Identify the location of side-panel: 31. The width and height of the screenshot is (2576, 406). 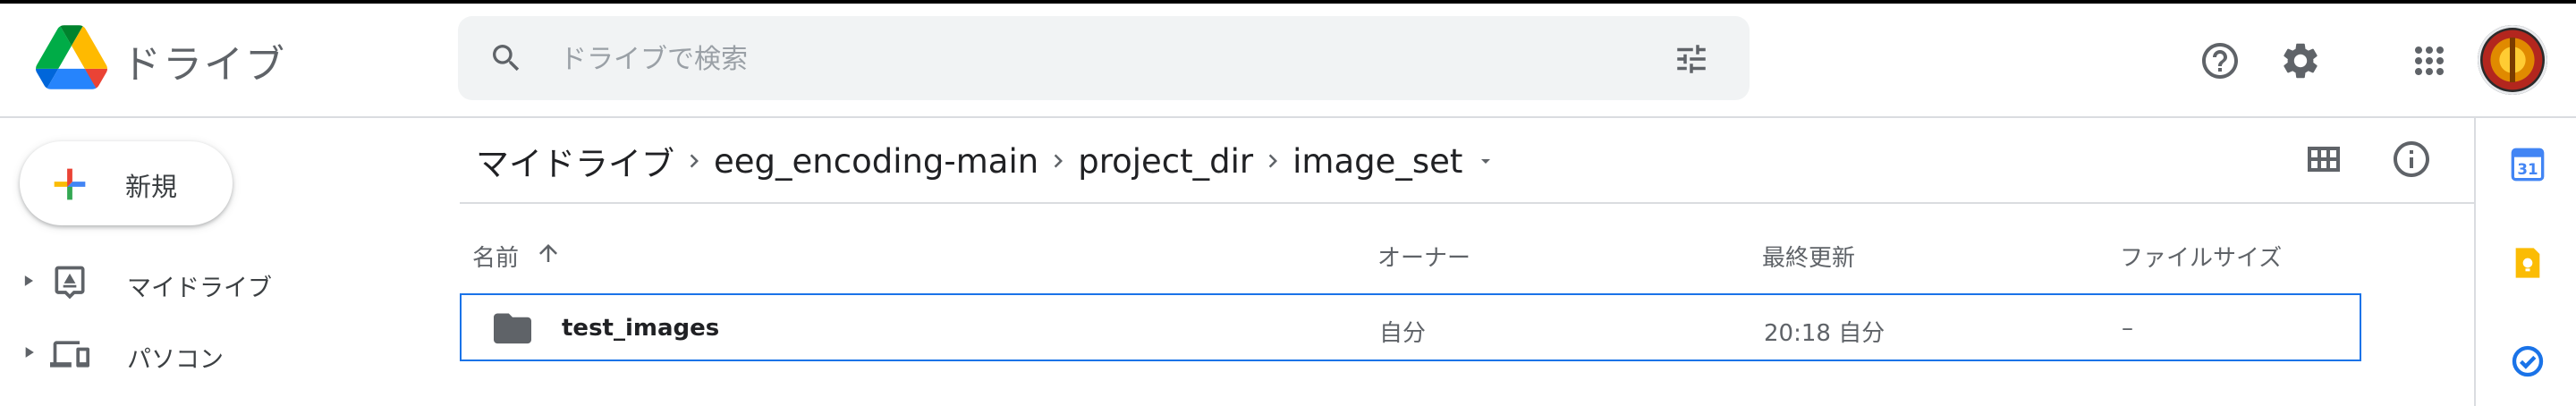
(2525, 261).